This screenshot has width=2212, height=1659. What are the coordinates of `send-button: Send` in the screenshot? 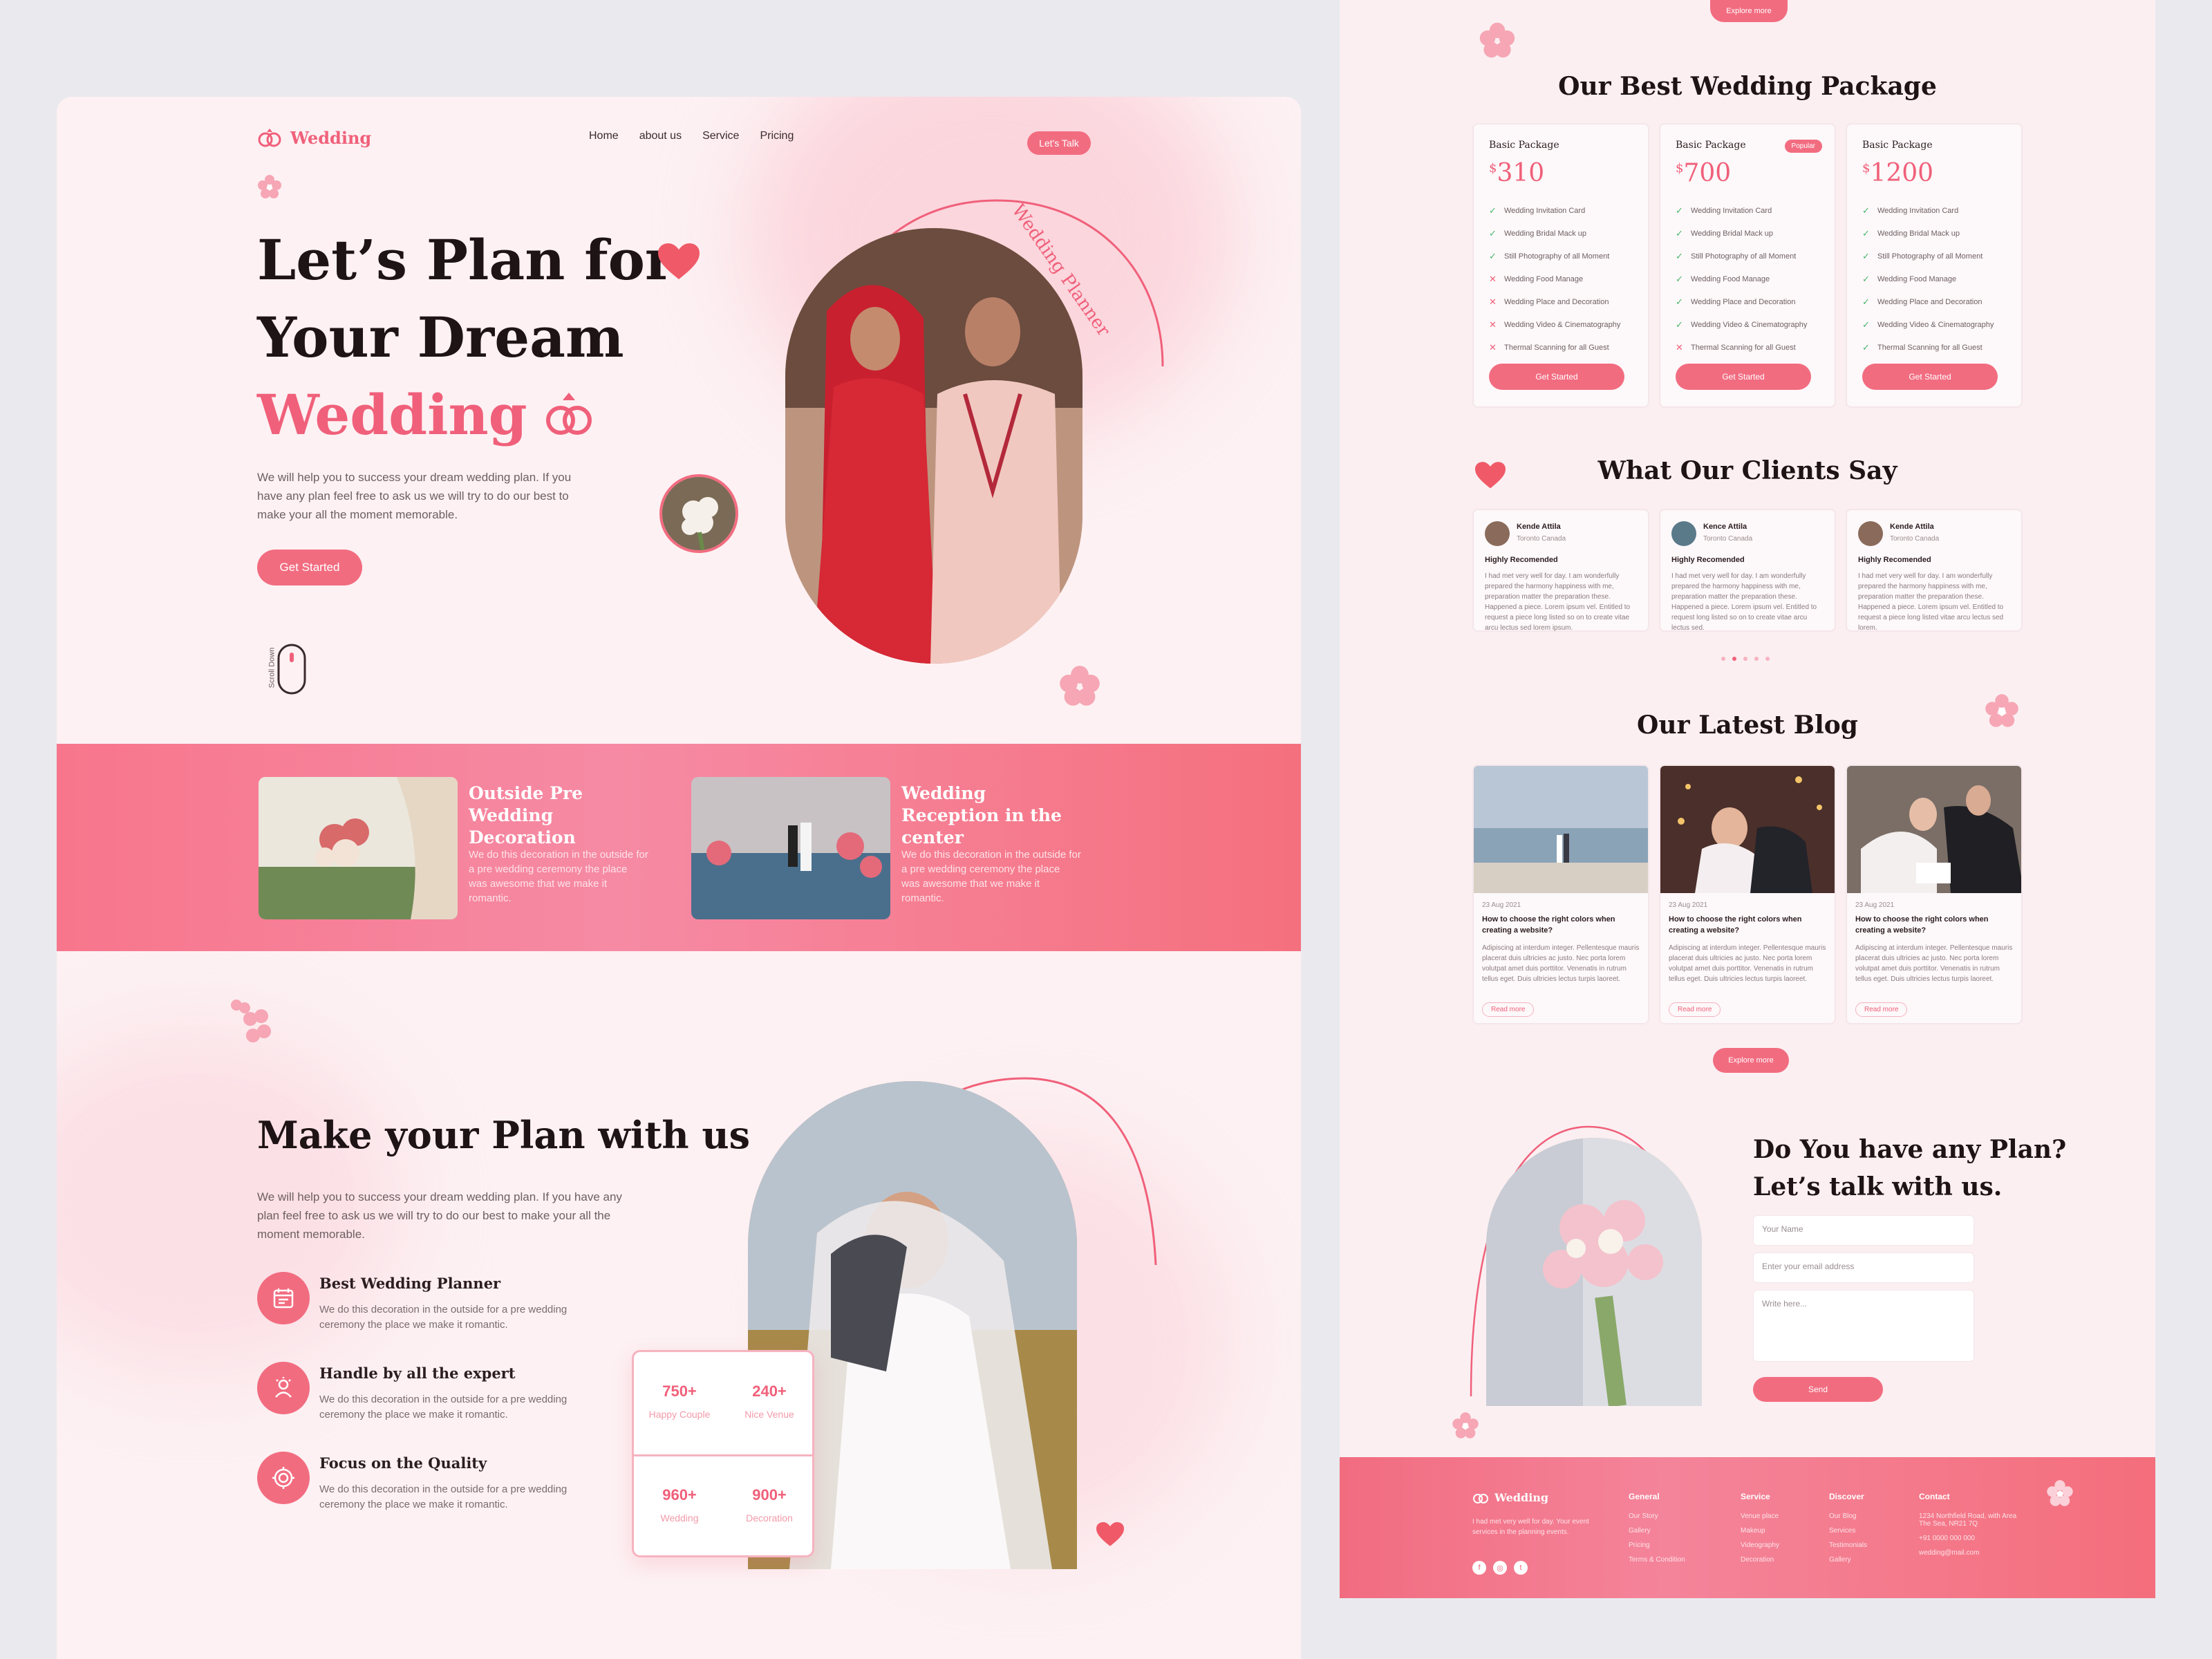 It's located at (1818, 1389).